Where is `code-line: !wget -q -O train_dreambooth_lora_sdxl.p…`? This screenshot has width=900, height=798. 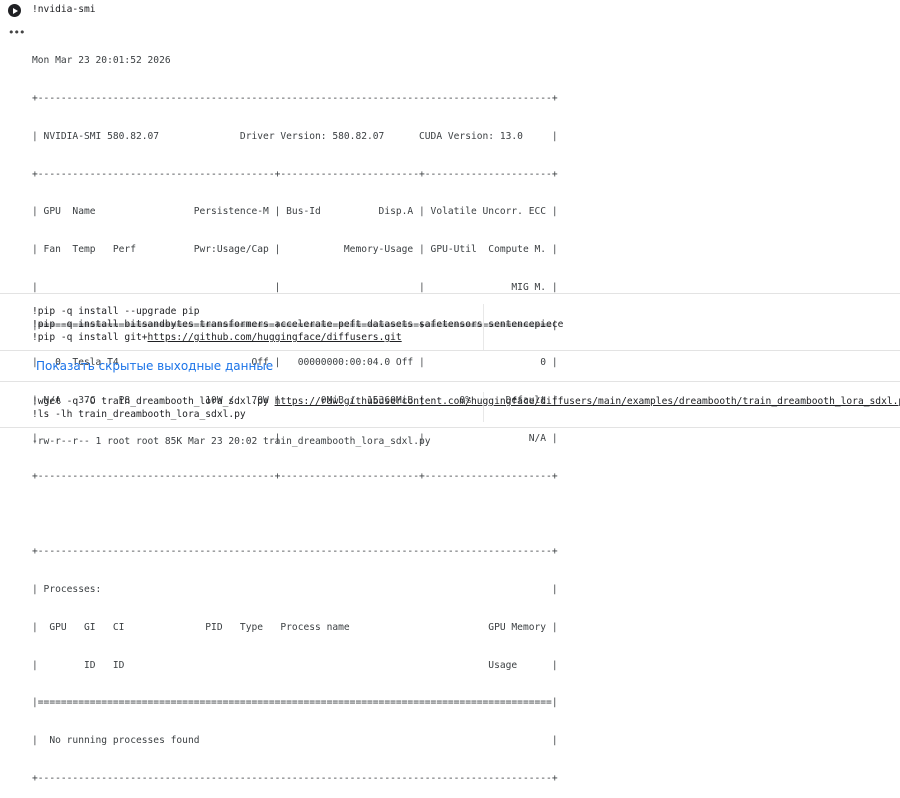 code-line: !wget -q -O train_dreambooth_lora_sdxl.p… is located at coordinates (466, 402).